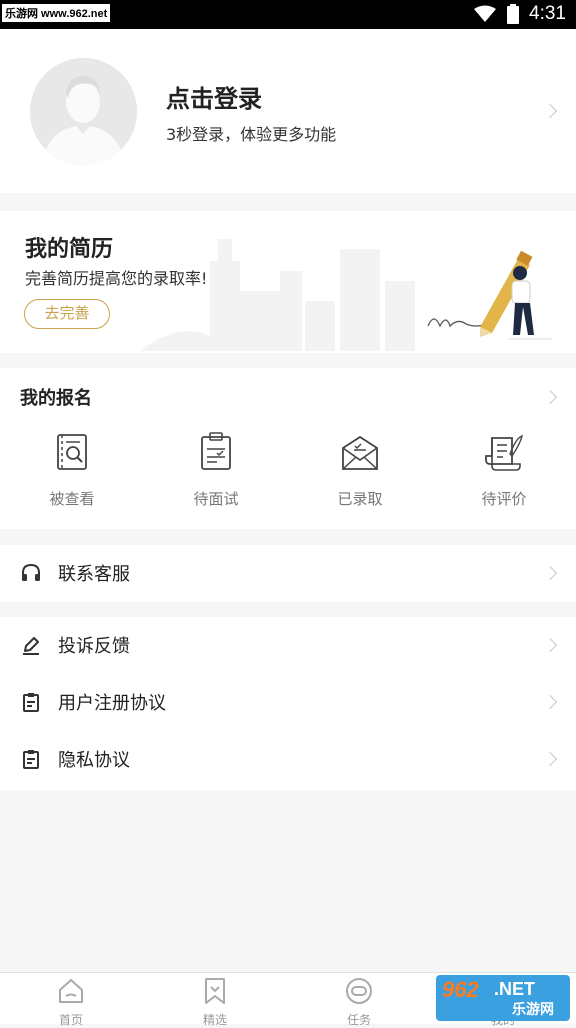 The width and height of the screenshot is (576, 1028). I want to click on watermark-net: .NET, so click(515, 989).